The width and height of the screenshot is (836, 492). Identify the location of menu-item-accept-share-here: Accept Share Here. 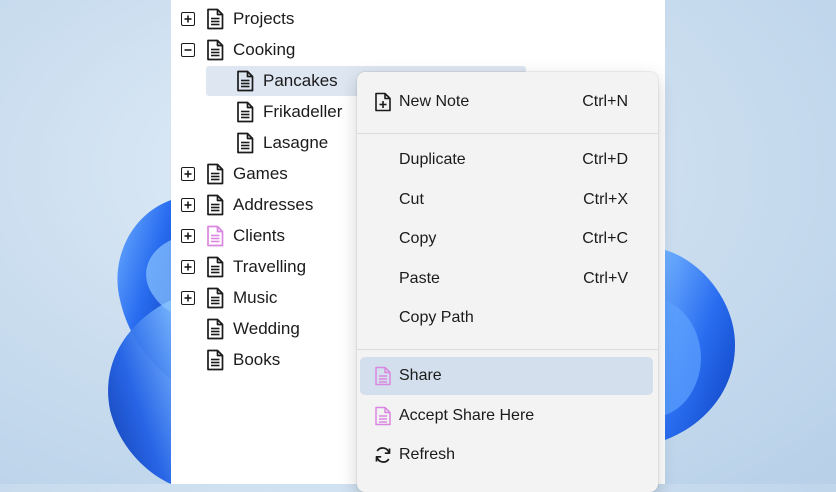
(506, 416).